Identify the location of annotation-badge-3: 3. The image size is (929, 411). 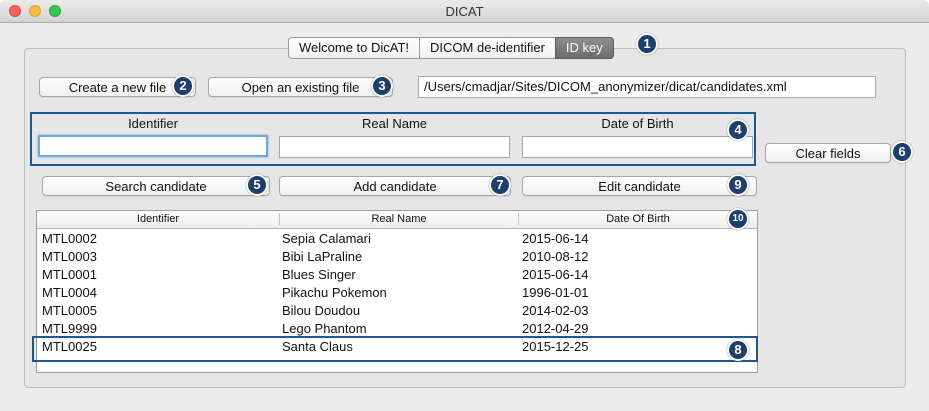
(382, 86).